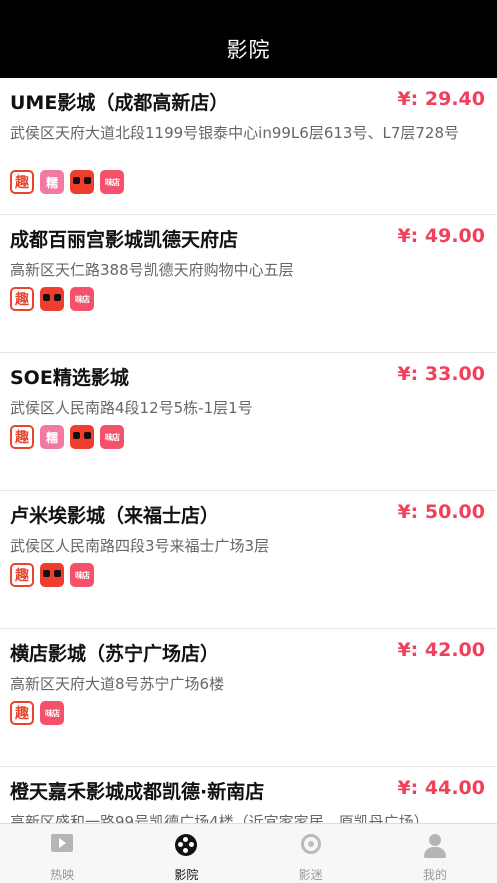 The height and width of the screenshot is (883, 497). I want to click on header-bar: 影院, so click(248, 39).